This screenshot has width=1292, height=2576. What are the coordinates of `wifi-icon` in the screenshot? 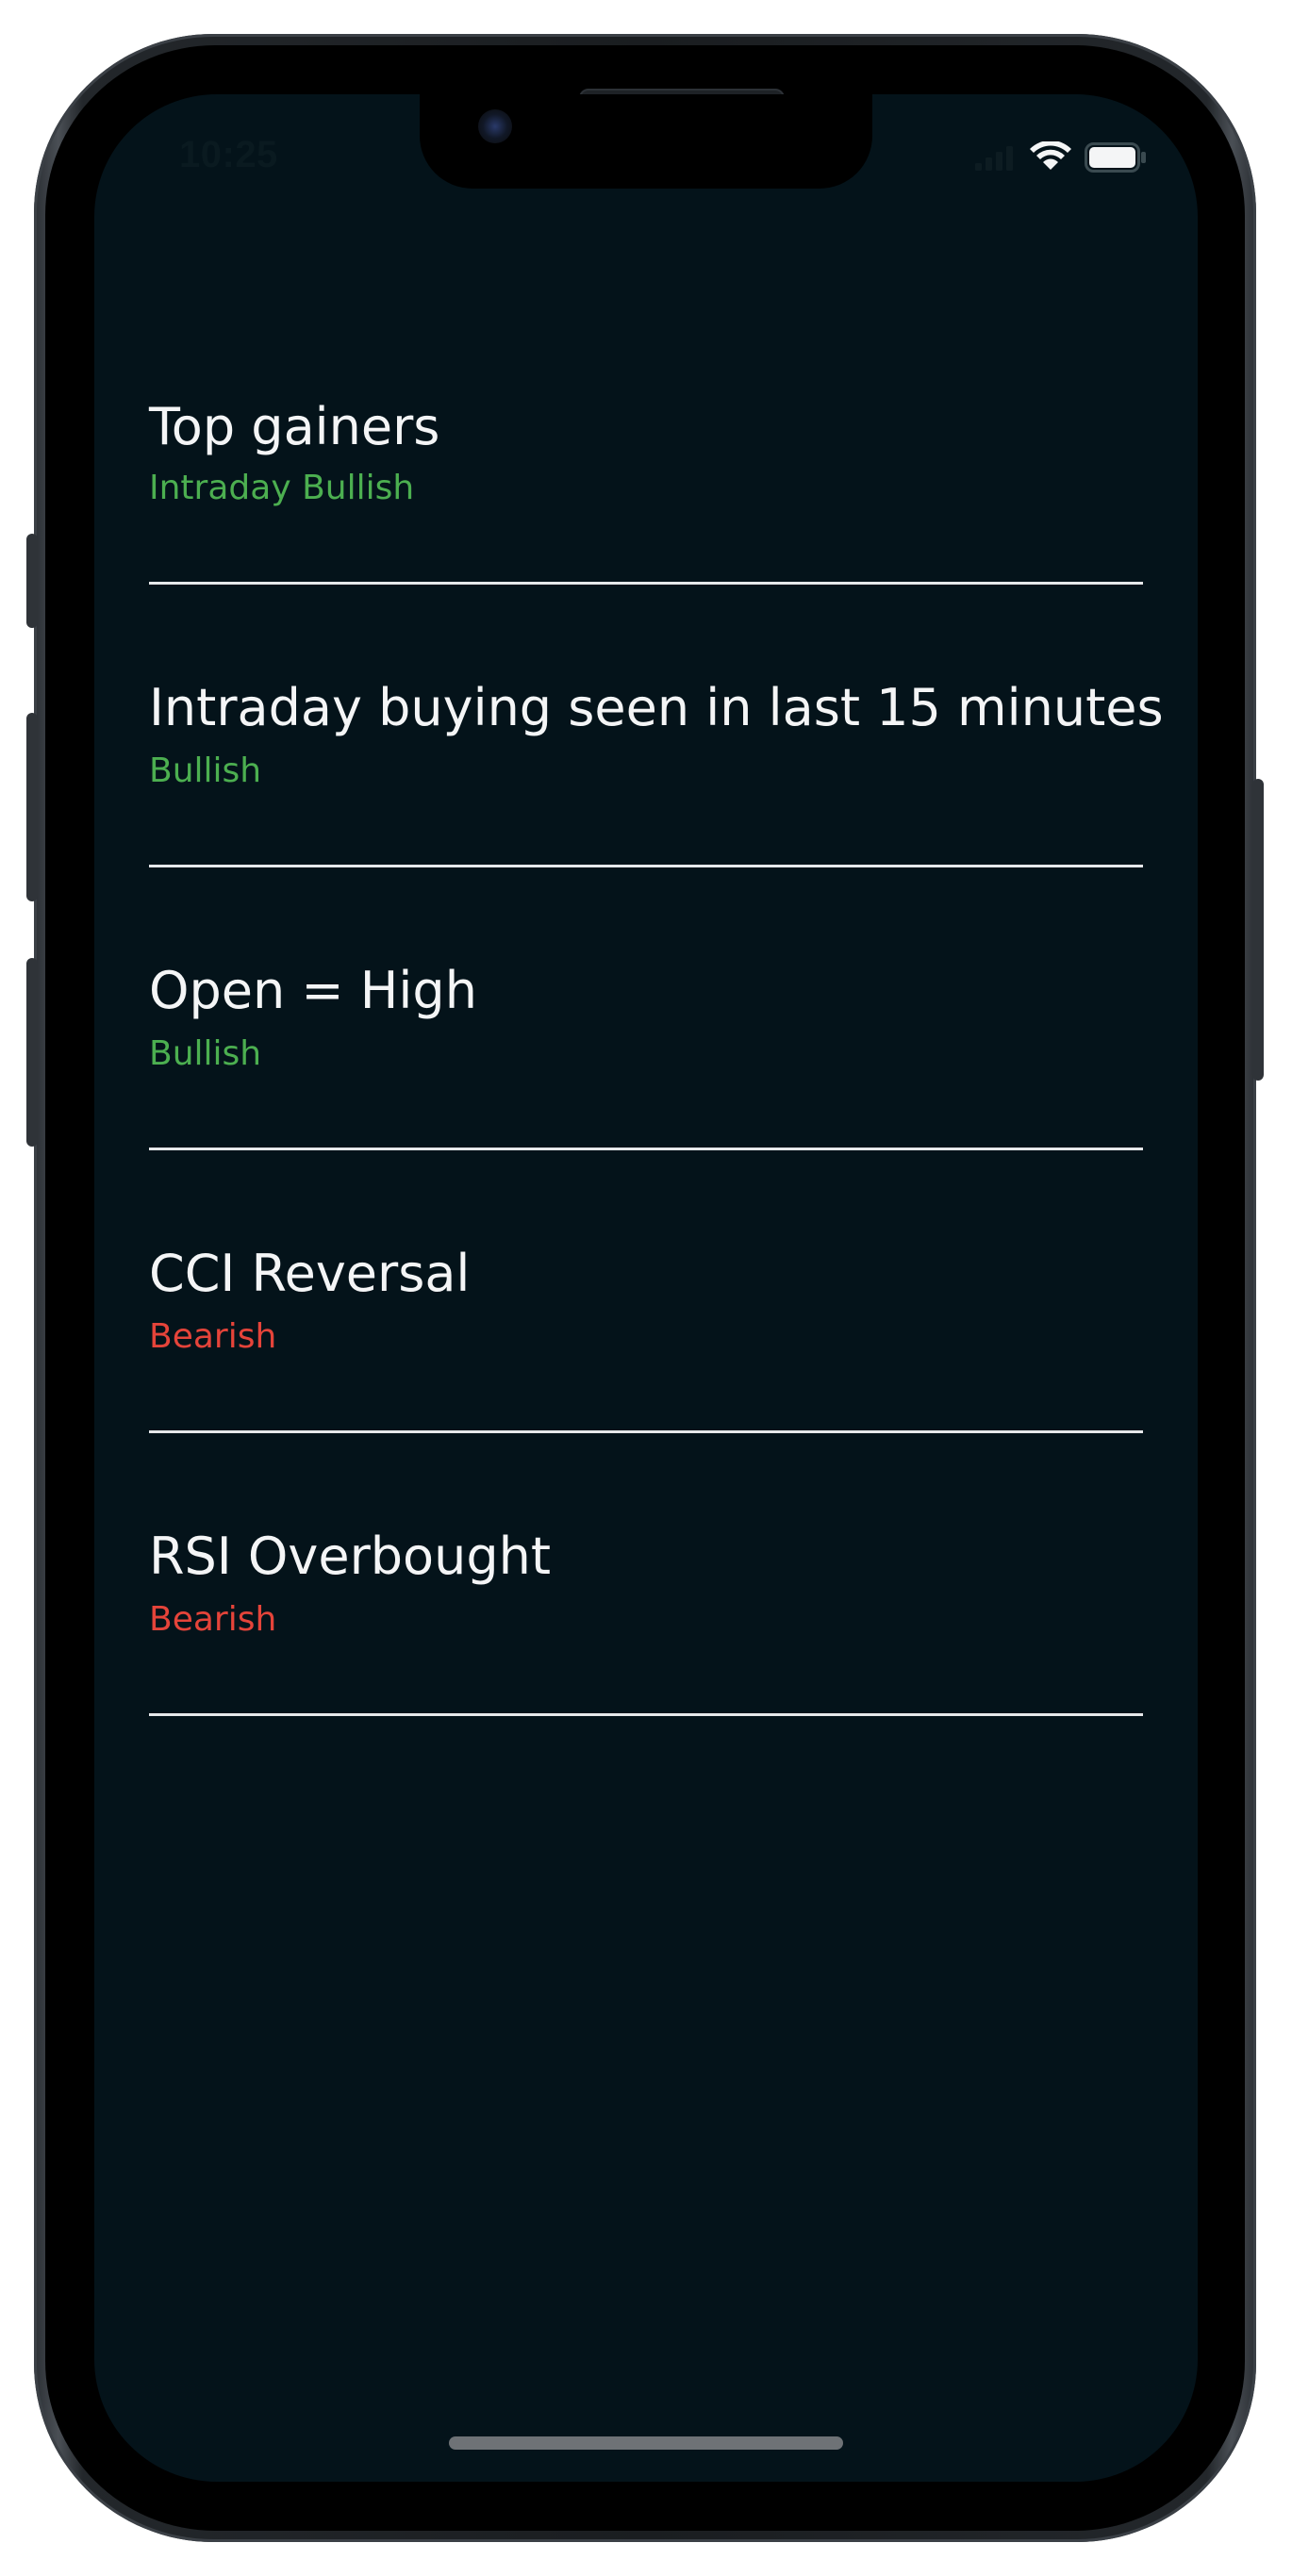 It's located at (1050, 157).